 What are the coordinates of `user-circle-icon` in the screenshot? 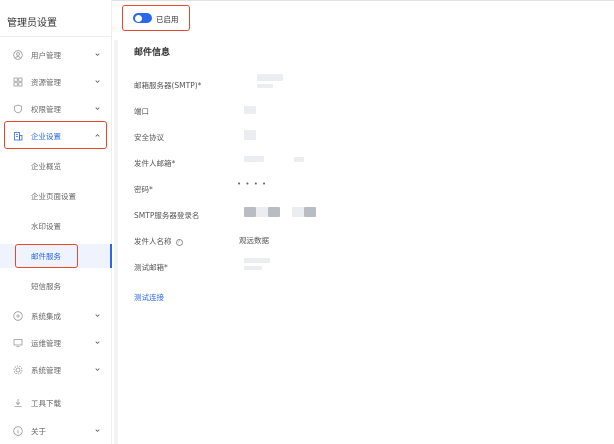 It's located at (18, 55).